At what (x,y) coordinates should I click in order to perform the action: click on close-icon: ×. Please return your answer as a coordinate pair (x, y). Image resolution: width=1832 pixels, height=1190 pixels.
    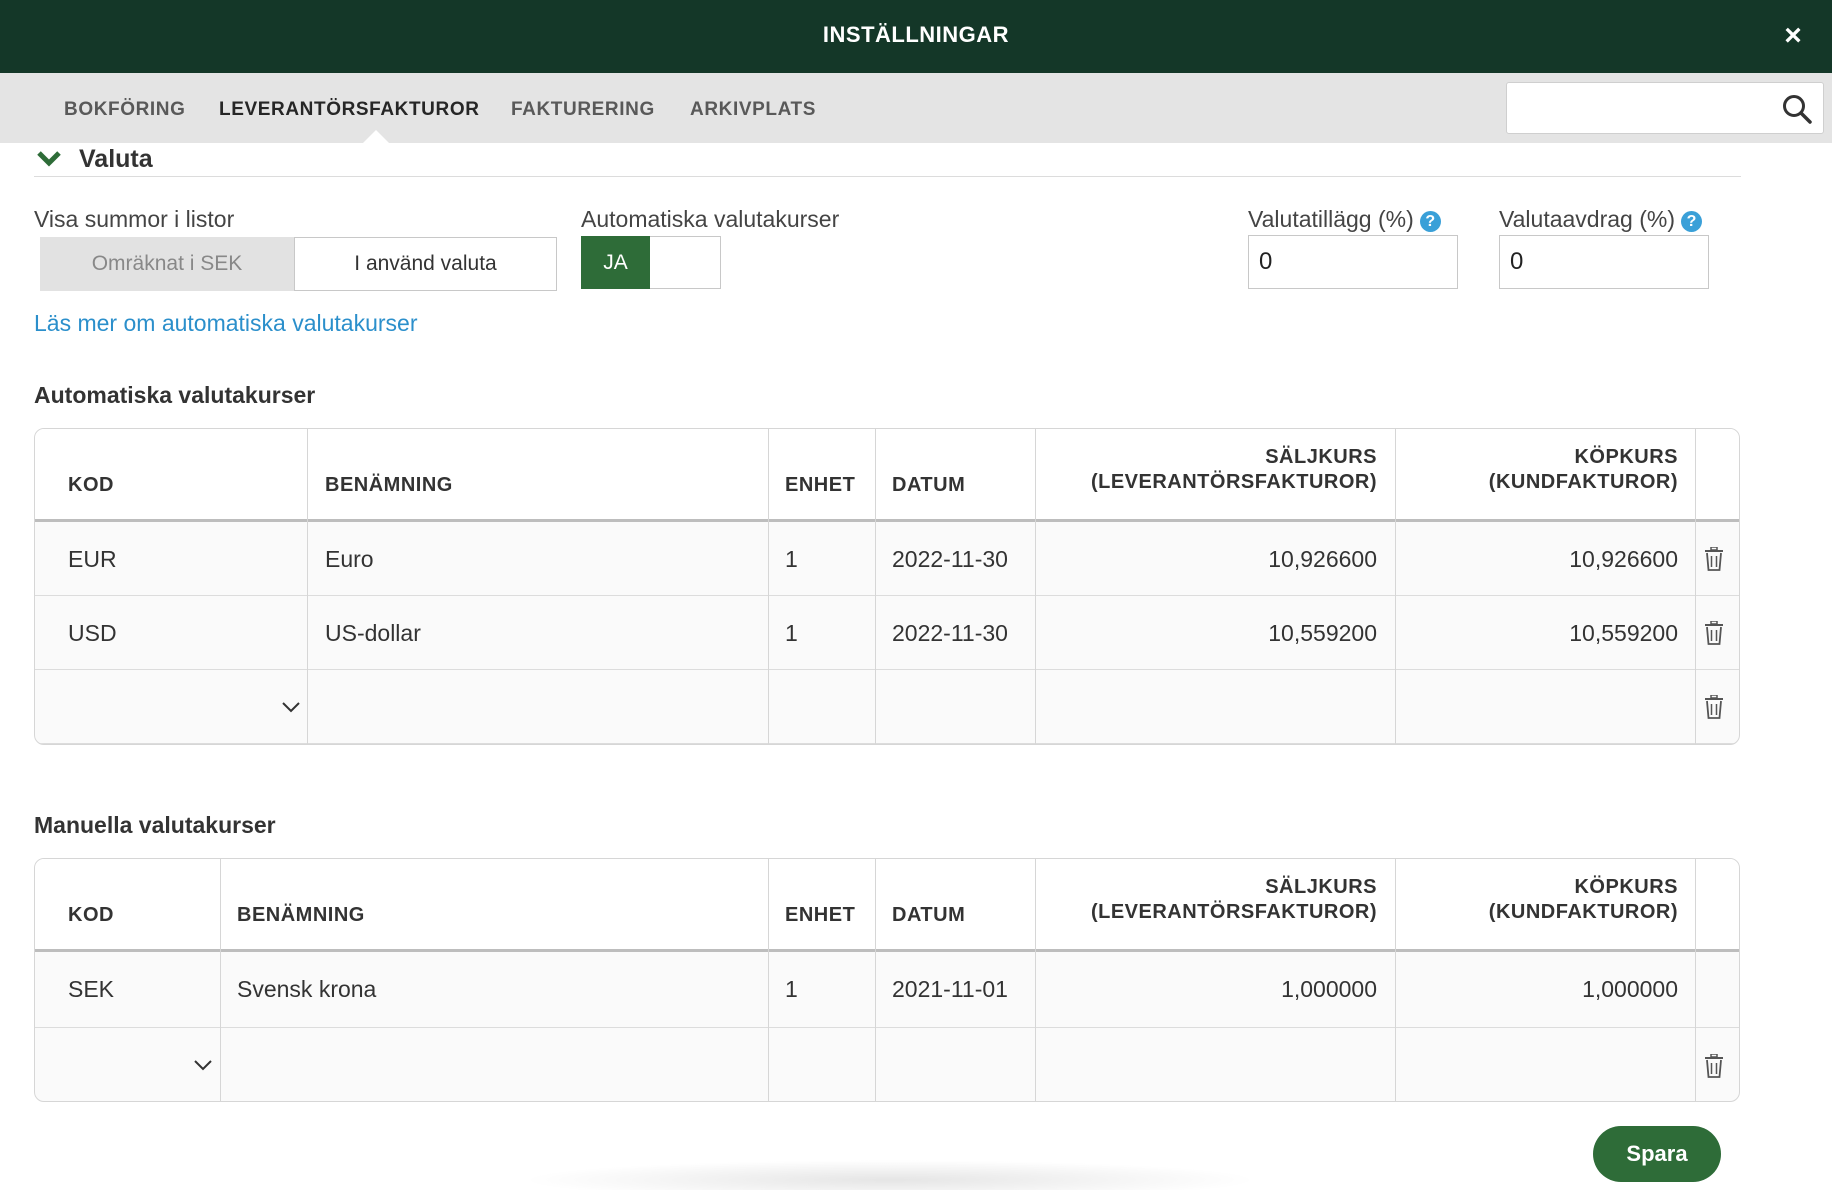
    Looking at the image, I should click on (1793, 36).